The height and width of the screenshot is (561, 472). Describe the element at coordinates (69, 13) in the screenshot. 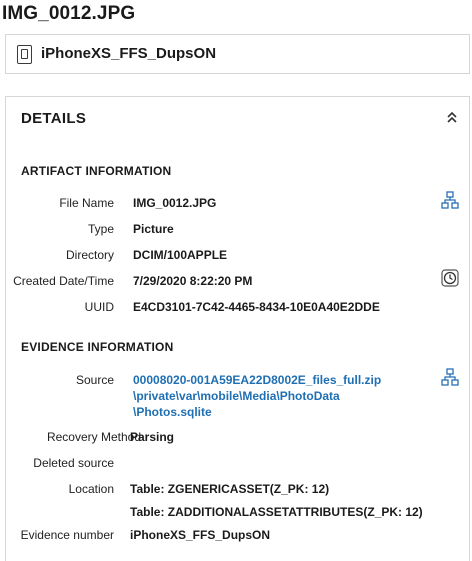

I see `file-title: IMG_0012.JPG` at that location.